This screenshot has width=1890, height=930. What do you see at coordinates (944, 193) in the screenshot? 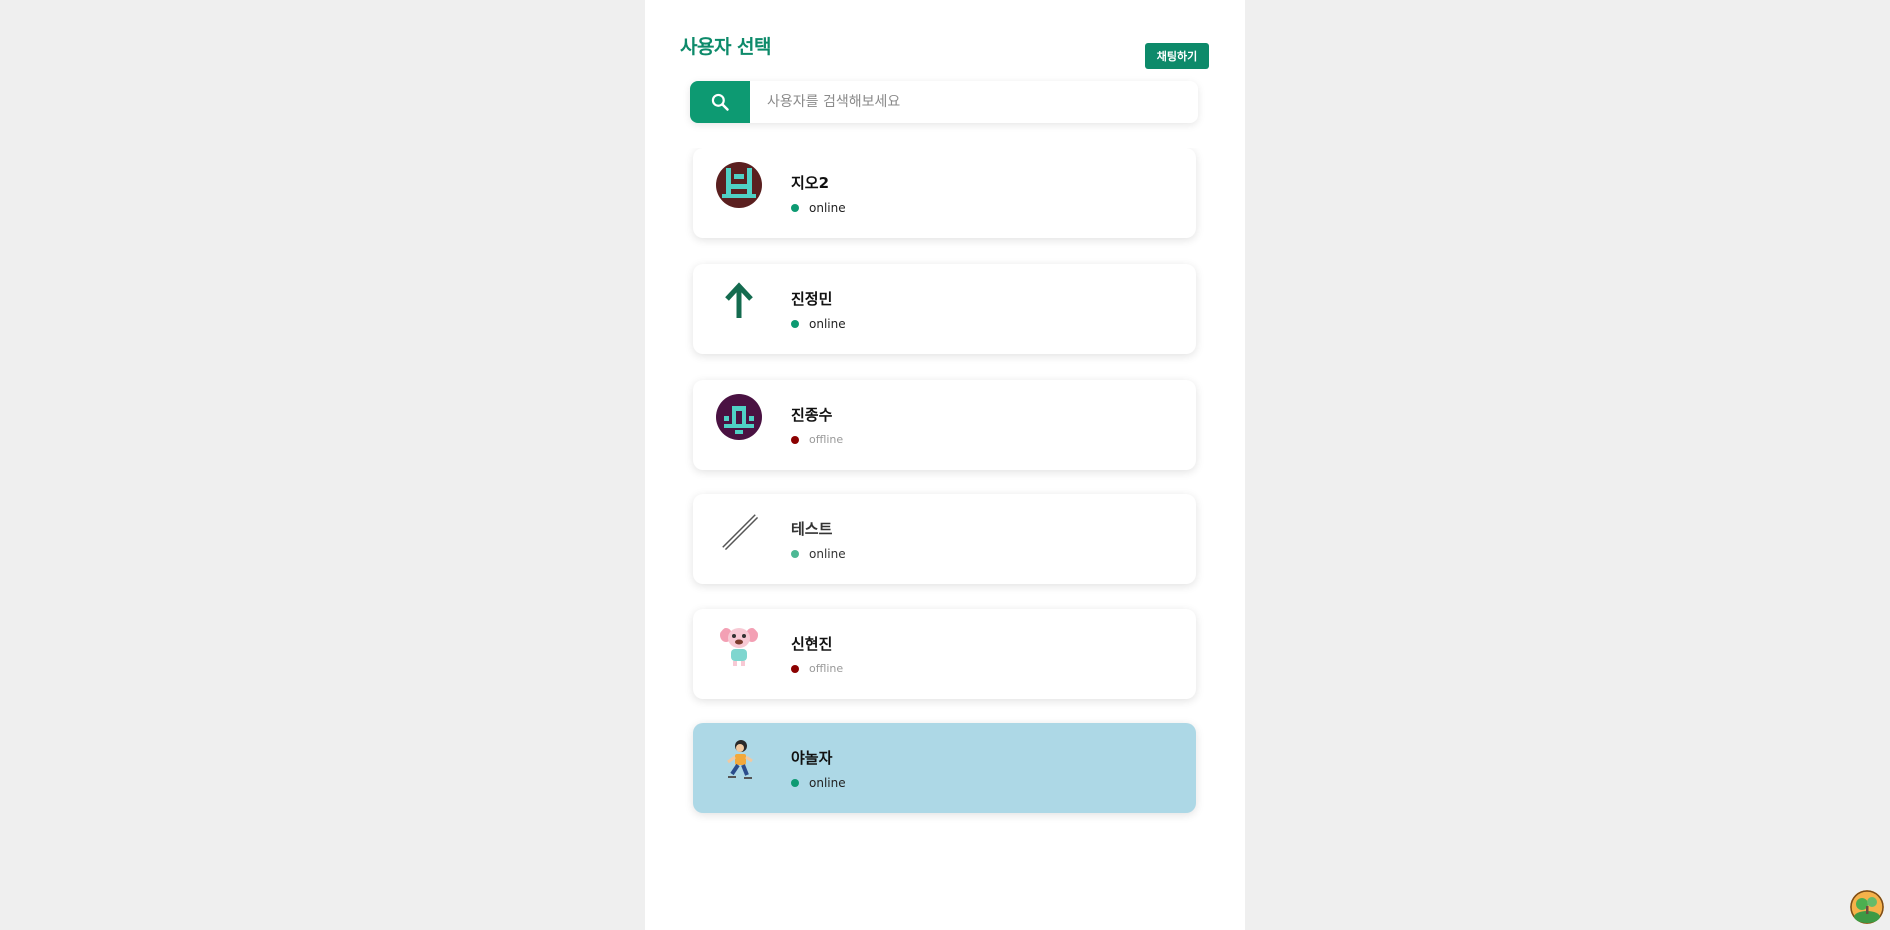
I see `user-card: 지오2 online` at bounding box center [944, 193].